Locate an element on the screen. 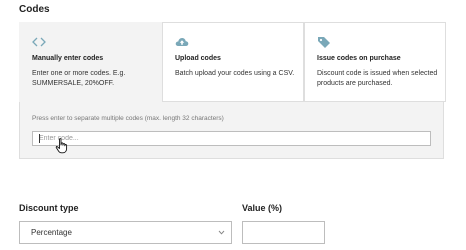  code-brackets-icon is located at coordinates (39, 42).